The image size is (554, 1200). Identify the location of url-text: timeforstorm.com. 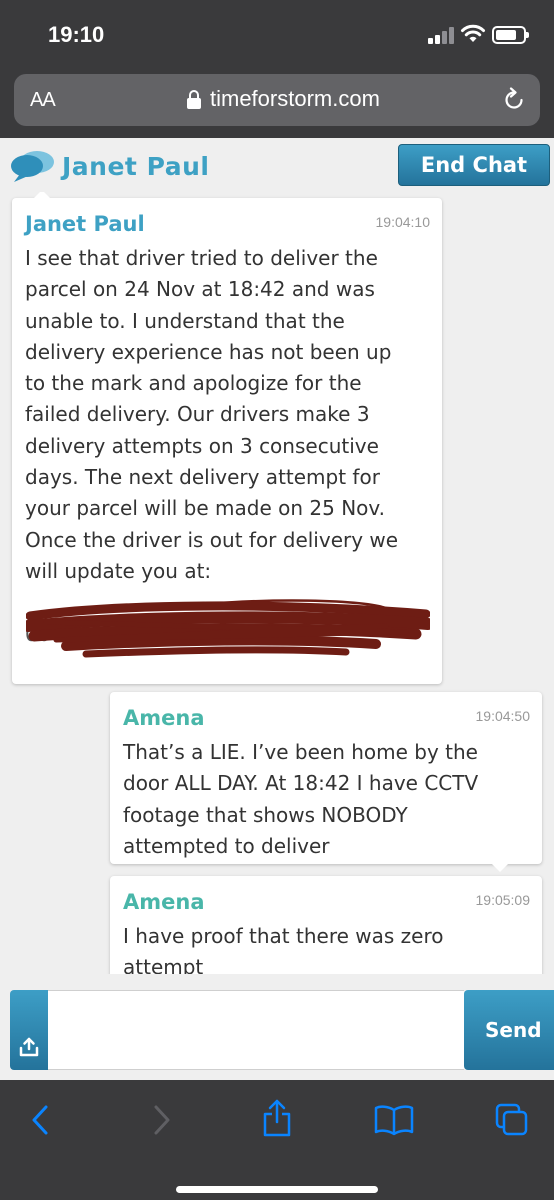
(295, 99).